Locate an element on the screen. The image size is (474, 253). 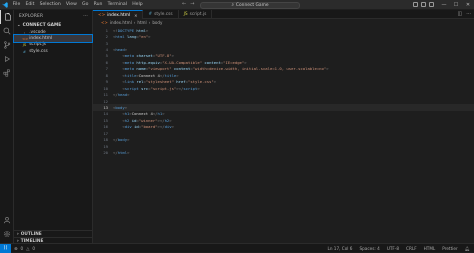
toggle-secondary-sidebar-icon is located at coordinates (431, 4).